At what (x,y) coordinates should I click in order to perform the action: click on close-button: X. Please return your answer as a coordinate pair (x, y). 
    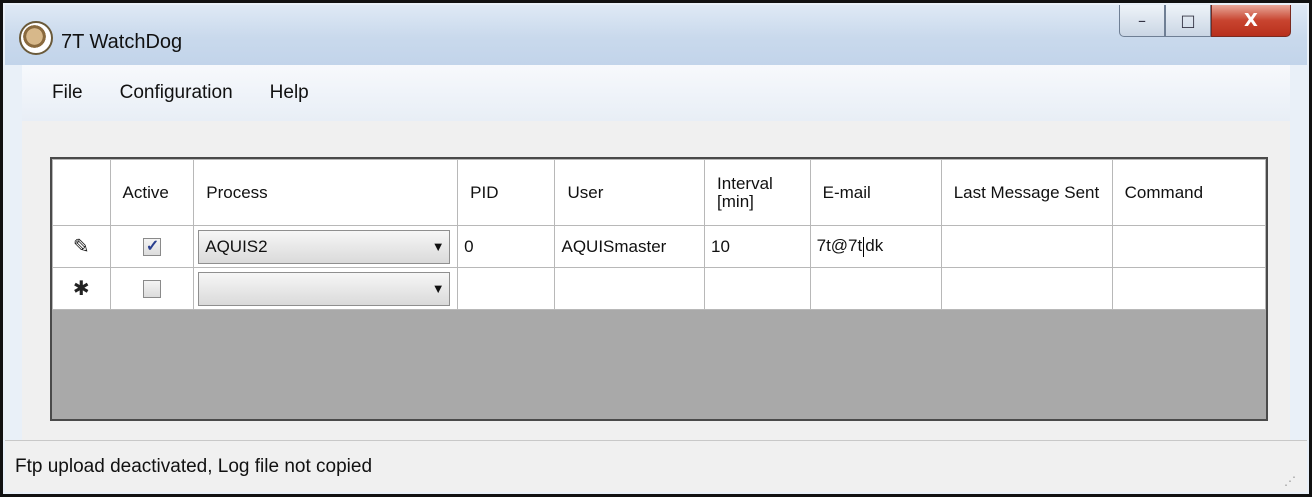
    Looking at the image, I should click on (1251, 21).